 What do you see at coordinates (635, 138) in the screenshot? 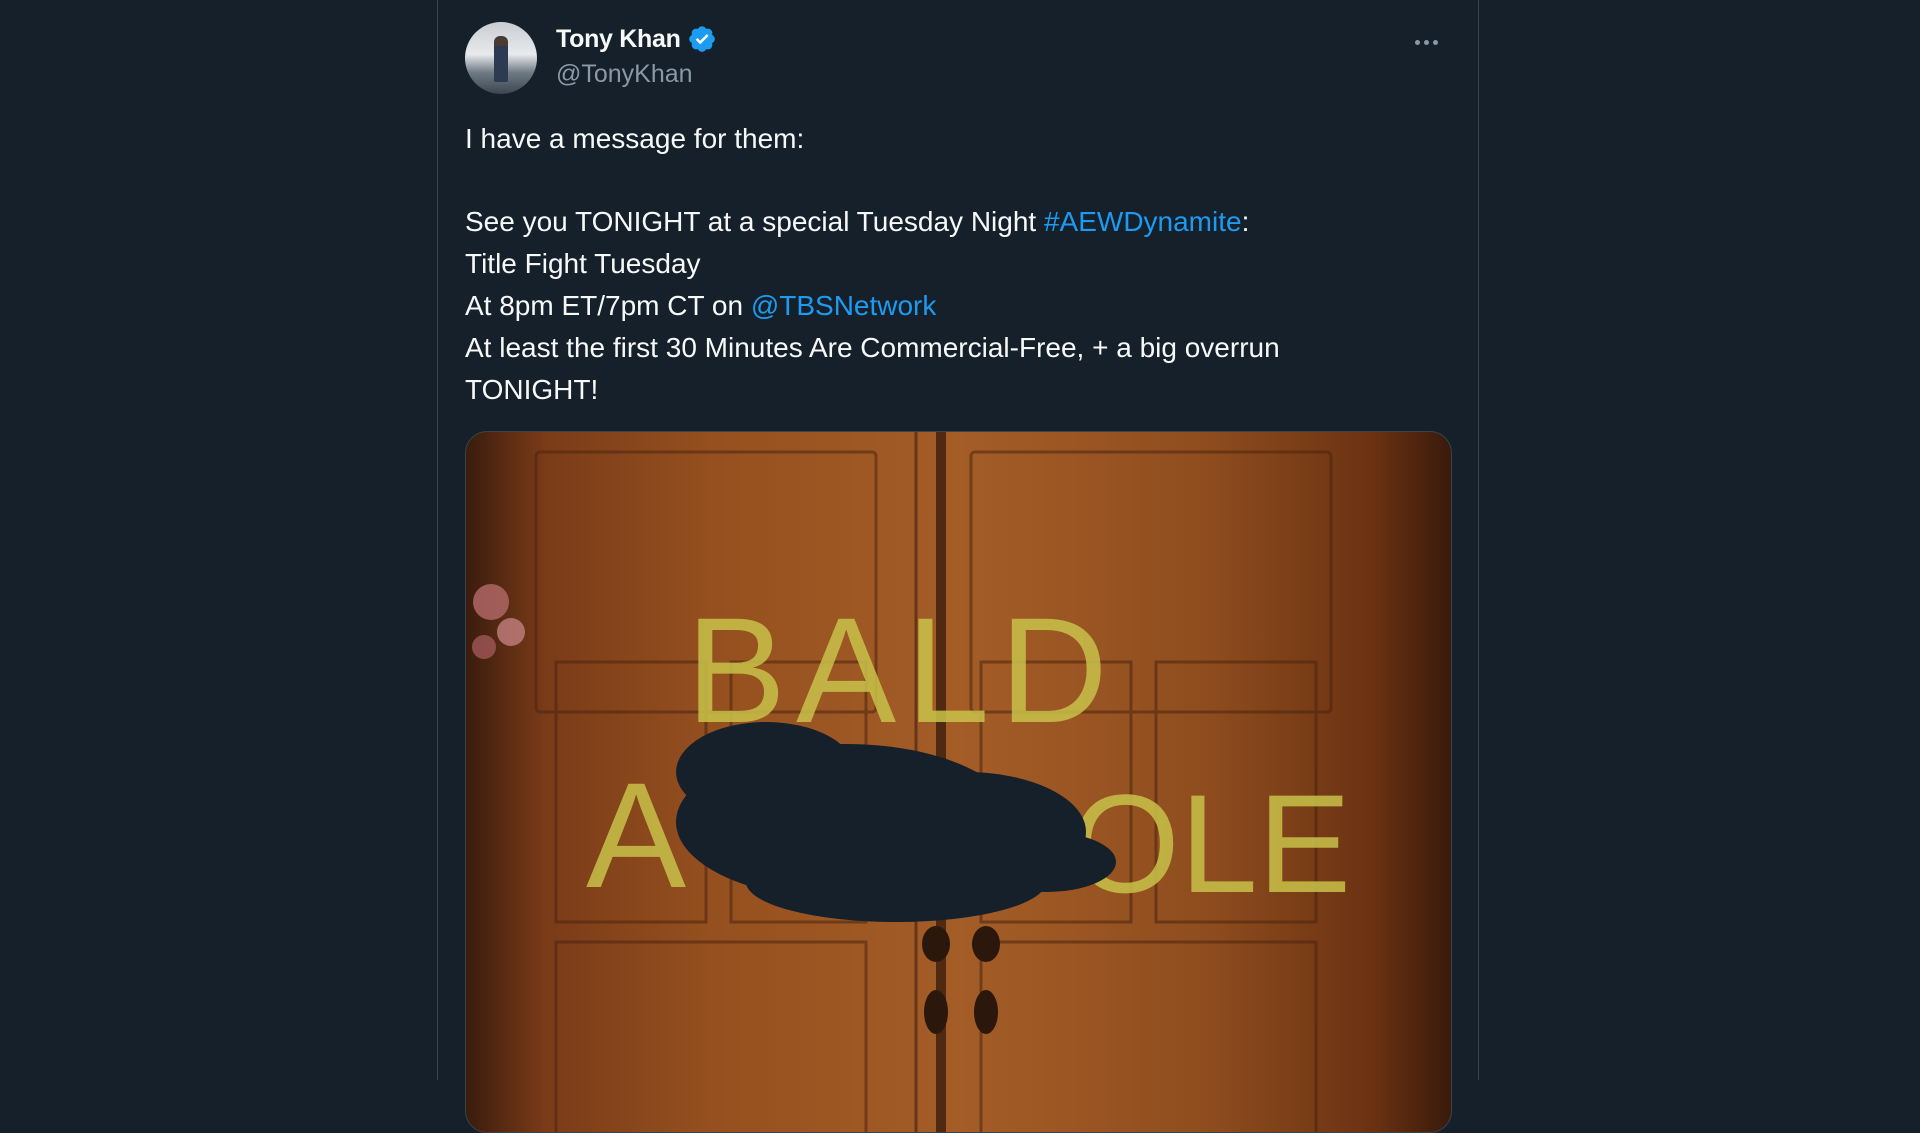
I see `tweet-line: I have a message for them:` at bounding box center [635, 138].